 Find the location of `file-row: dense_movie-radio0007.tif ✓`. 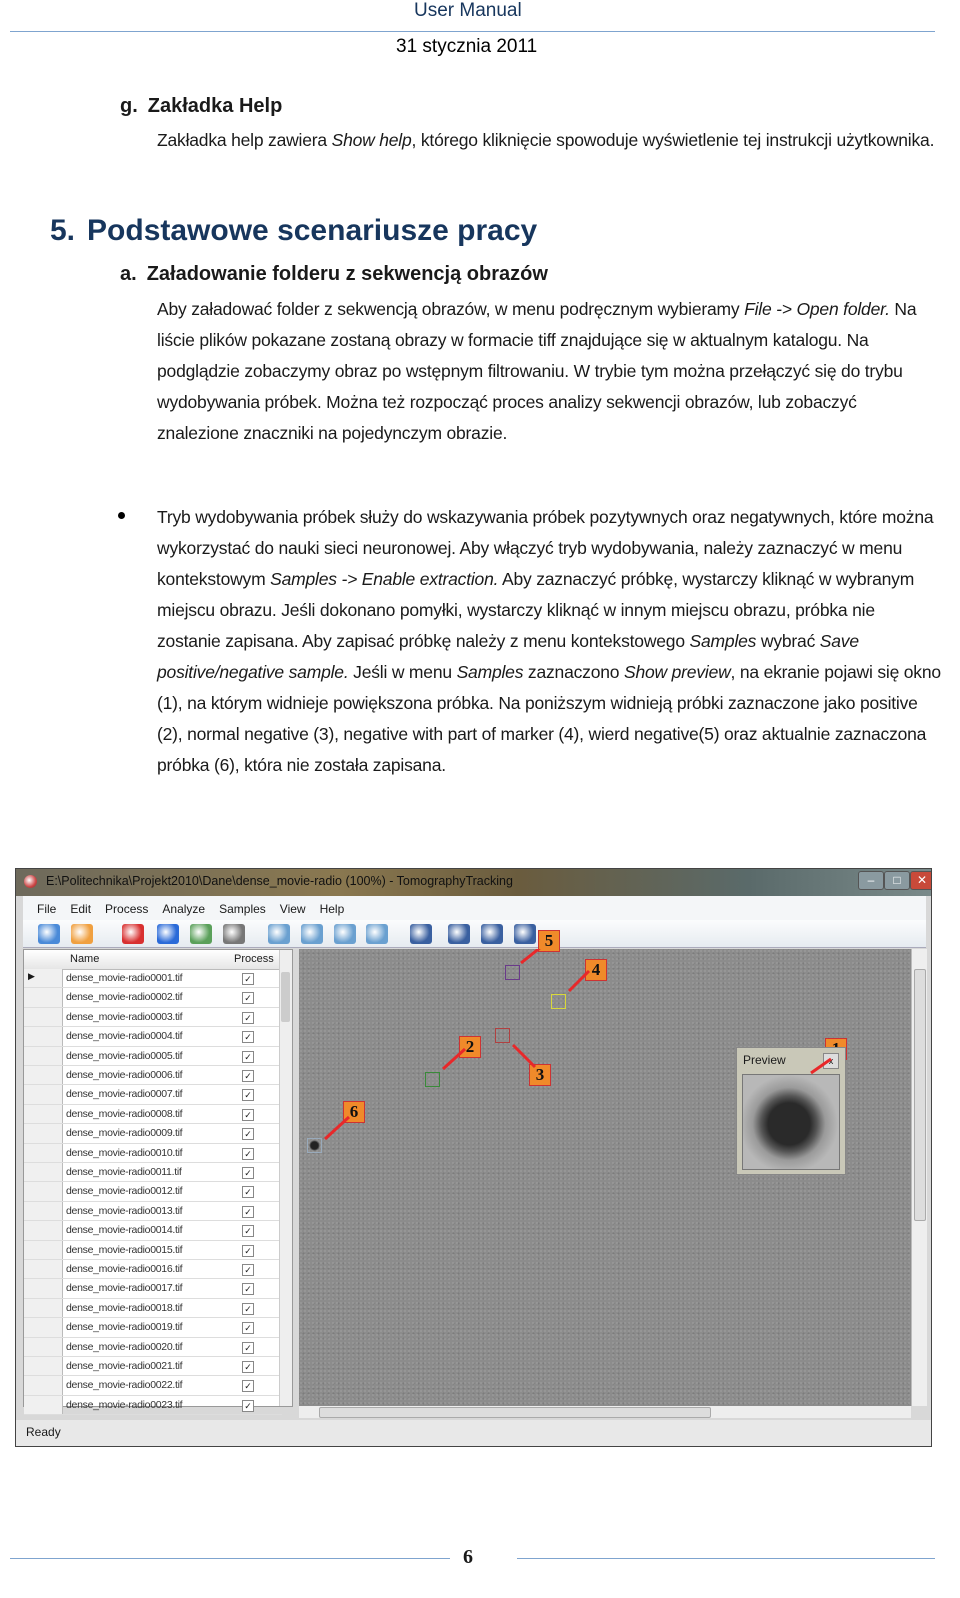

file-row: dense_movie-radio0007.tif ✓ is located at coordinates (153, 1095).